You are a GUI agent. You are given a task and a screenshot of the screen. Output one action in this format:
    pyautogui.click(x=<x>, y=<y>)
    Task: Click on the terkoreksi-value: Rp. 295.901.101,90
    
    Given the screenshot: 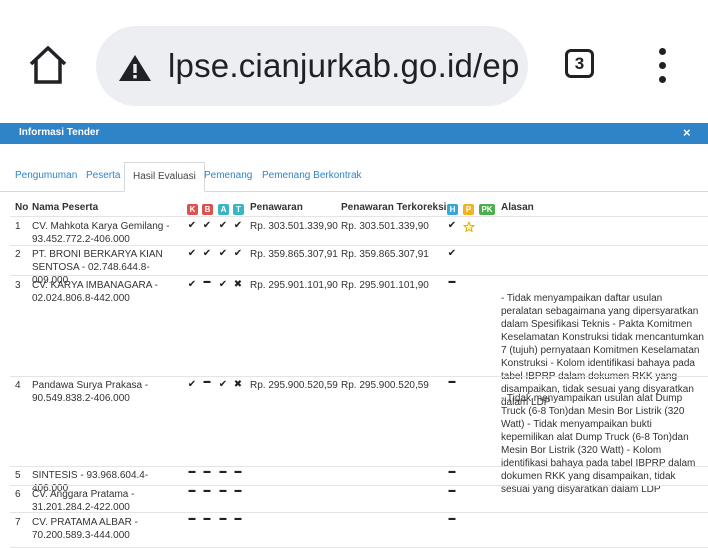 What is the action you would take?
    pyautogui.click(x=385, y=285)
    